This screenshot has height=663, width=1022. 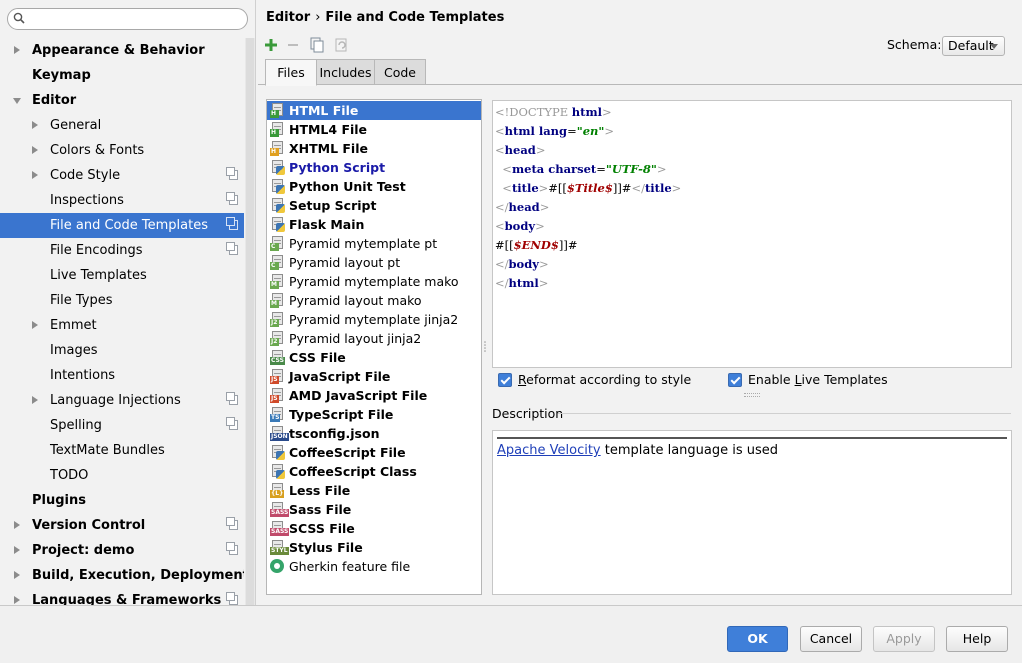 What do you see at coordinates (96, 250) in the screenshot?
I see `sidebar-item-label: File Encodings` at bounding box center [96, 250].